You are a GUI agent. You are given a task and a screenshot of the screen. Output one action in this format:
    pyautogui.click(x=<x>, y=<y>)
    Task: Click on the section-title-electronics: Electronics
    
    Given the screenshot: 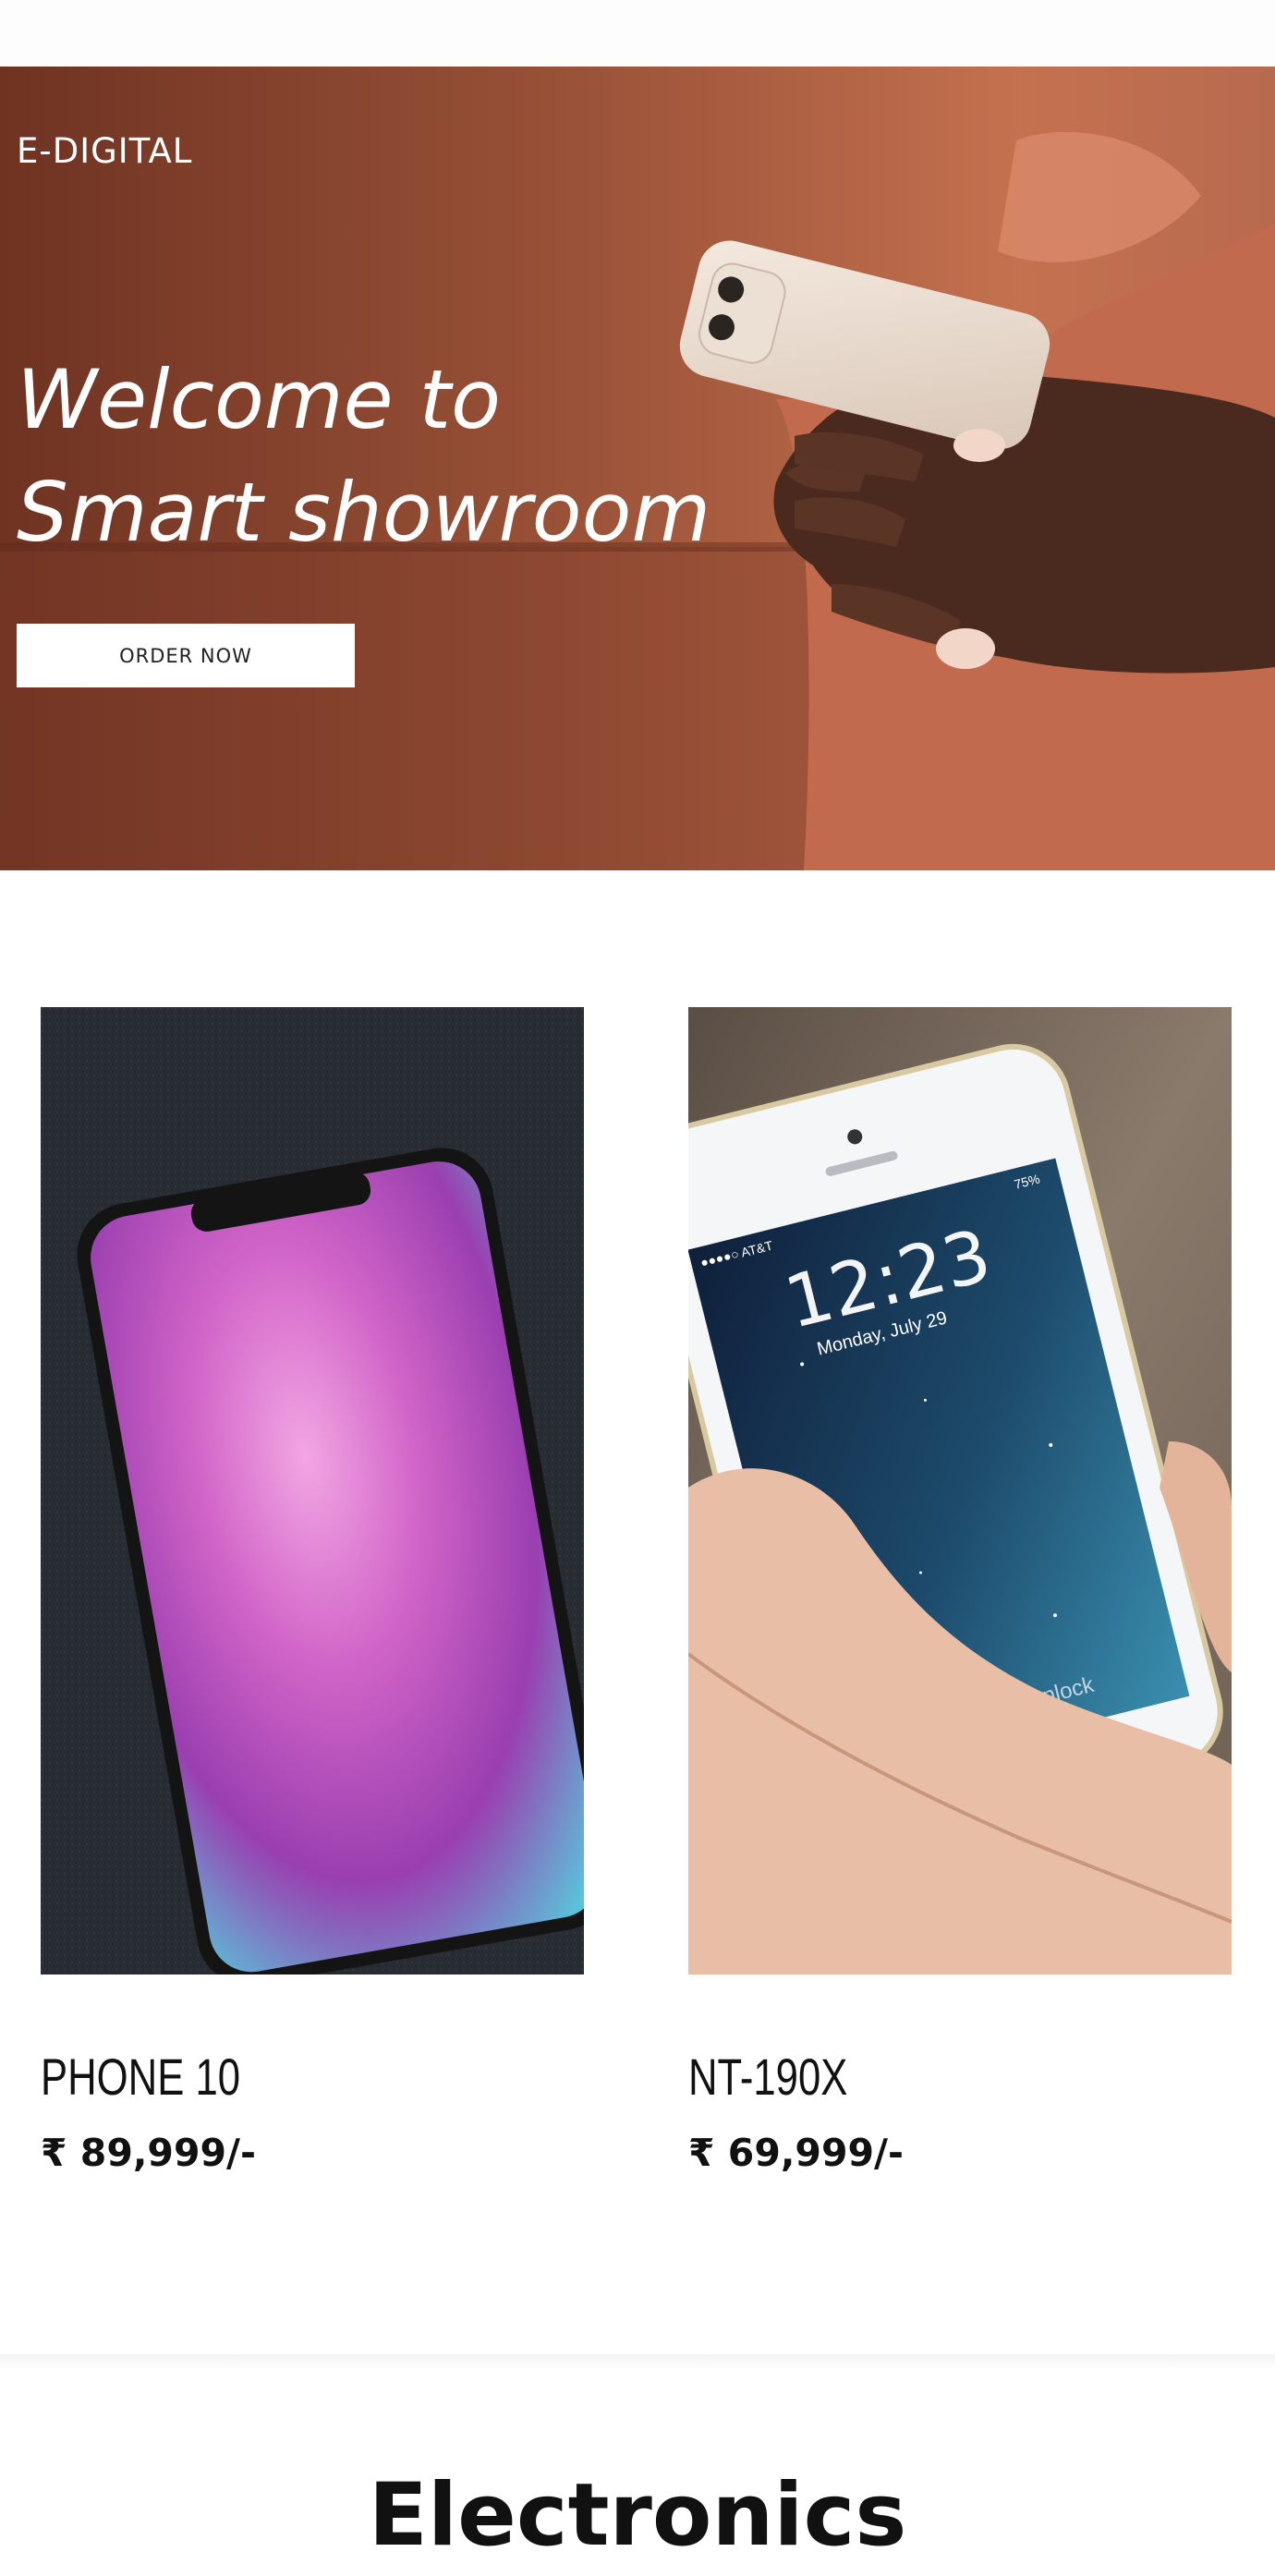 What is the action you would take?
    pyautogui.click(x=637, y=2515)
    